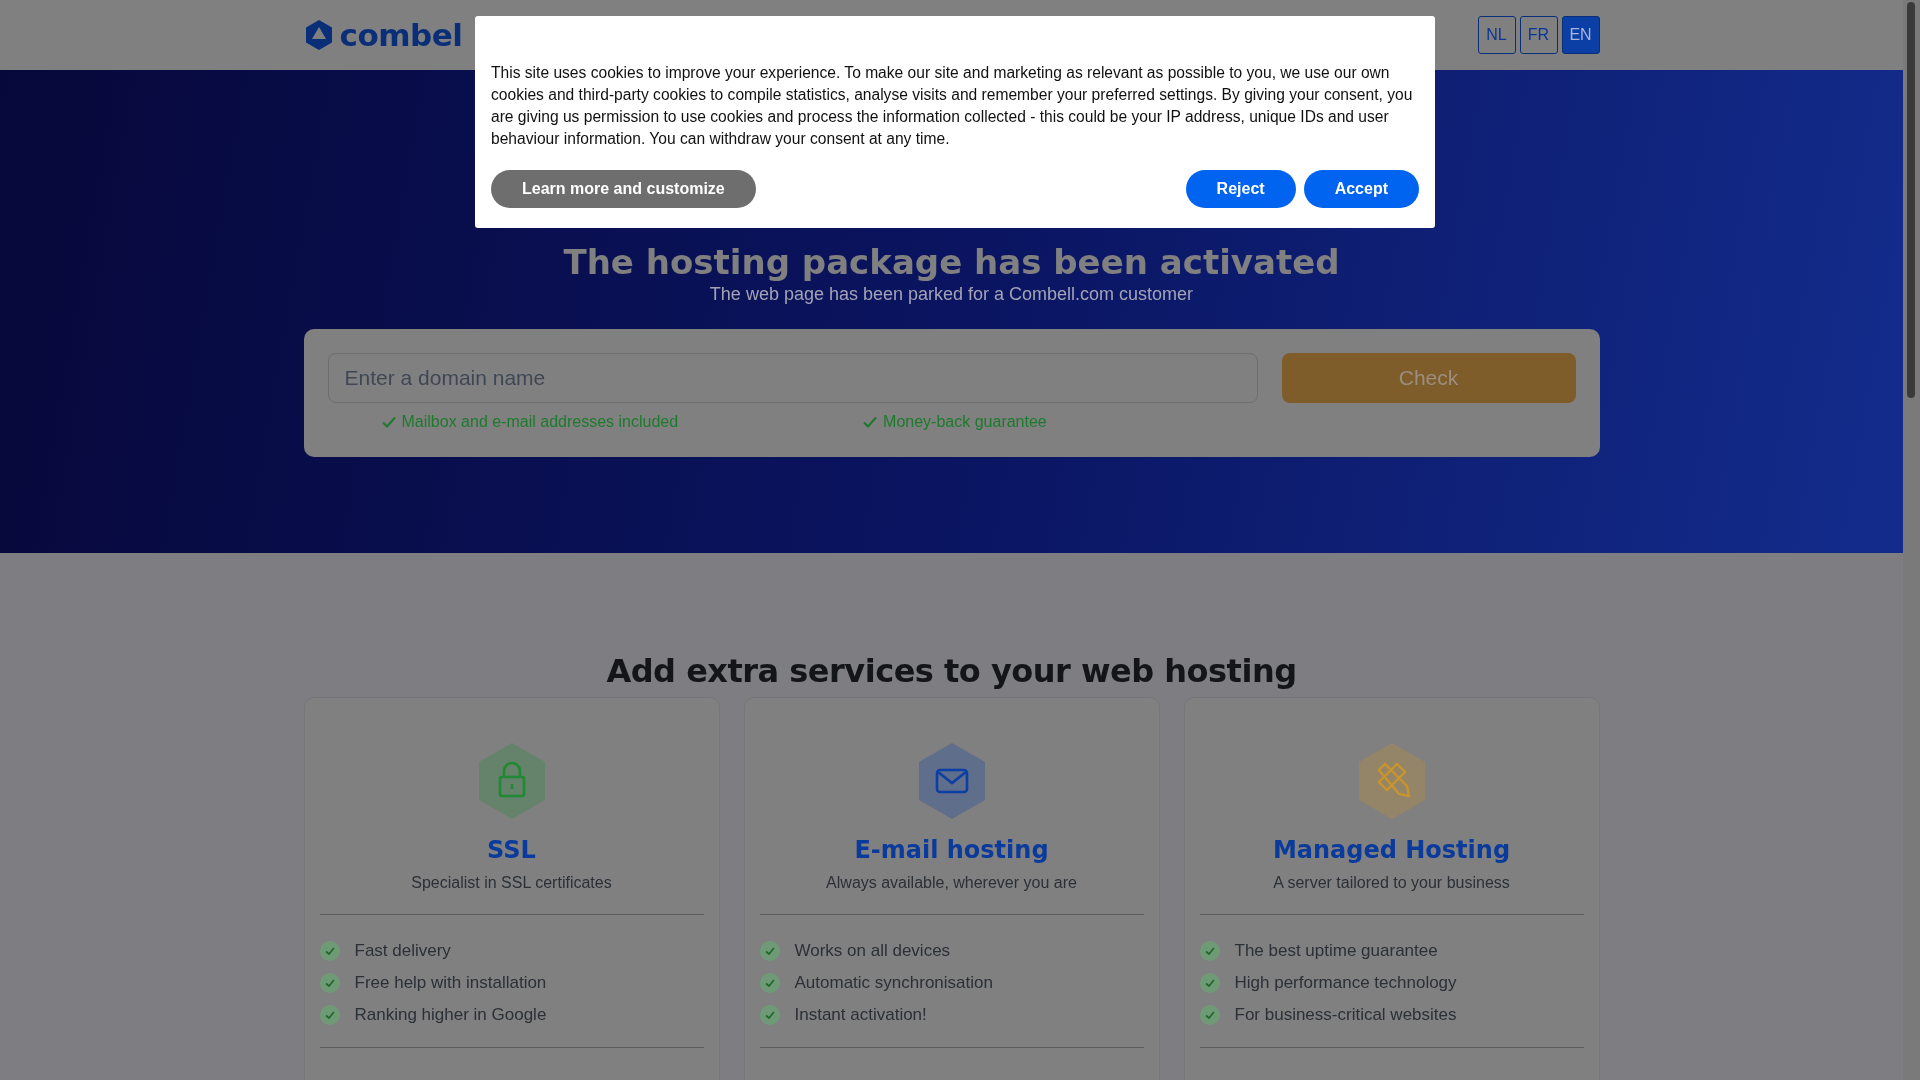 The image size is (1920, 1080). Describe the element at coordinates (951, 294) in the screenshot. I see `hero-subtitle: The web page has been parked for a Combell.com customer` at that location.